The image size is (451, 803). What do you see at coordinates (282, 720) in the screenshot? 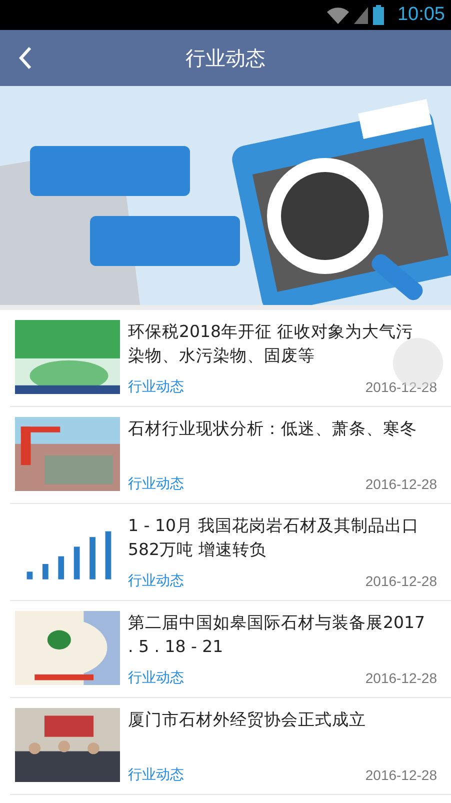
I see `article-title: 厦门市石材外经贸协会正式成立` at bounding box center [282, 720].